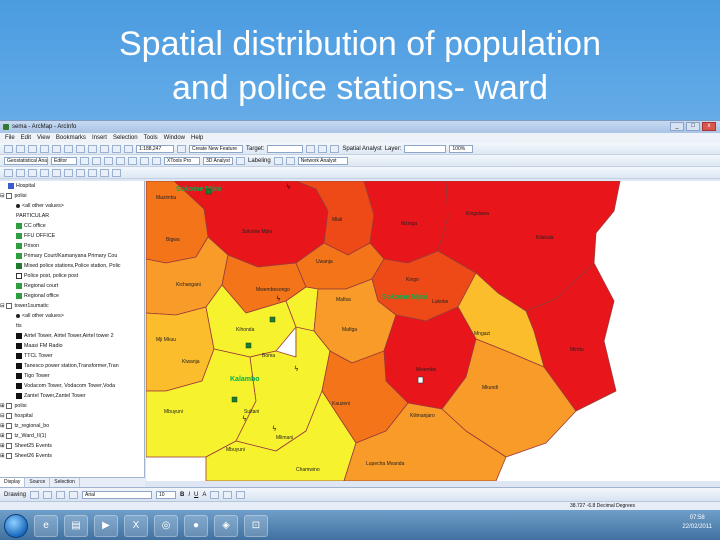 The width and height of the screenshot is (720, 540). I want to click on toc-item-regional-office: Regional office, so click(72, 296).